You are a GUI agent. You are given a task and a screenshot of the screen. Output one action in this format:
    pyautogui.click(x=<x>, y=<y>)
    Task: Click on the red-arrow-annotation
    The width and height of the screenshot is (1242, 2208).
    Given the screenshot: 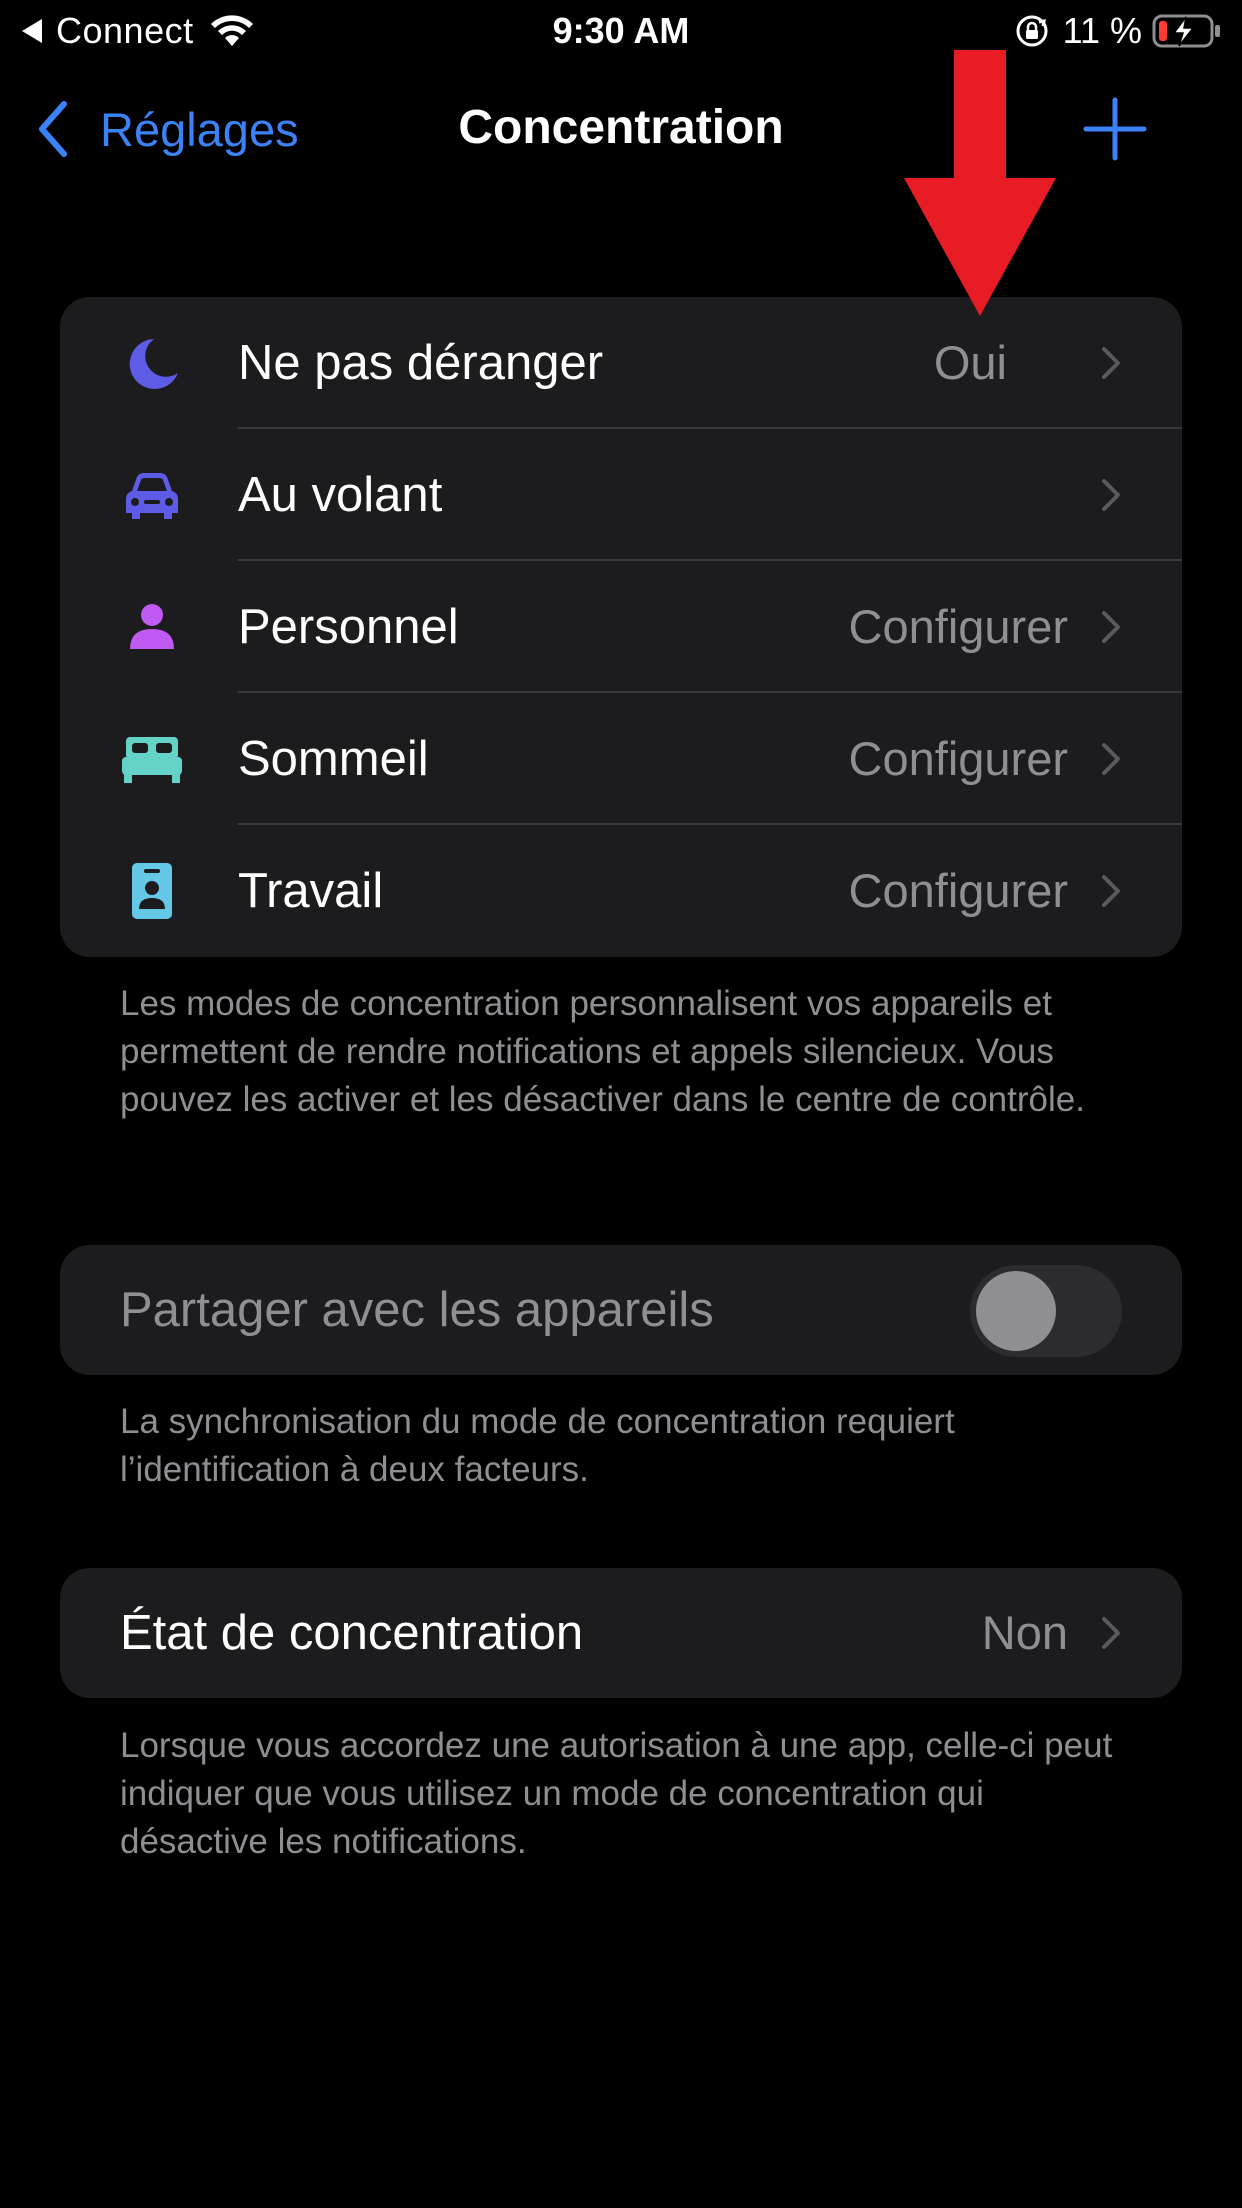 What is the action you would take?
    pyautogui.click(x=980, y=183)
    